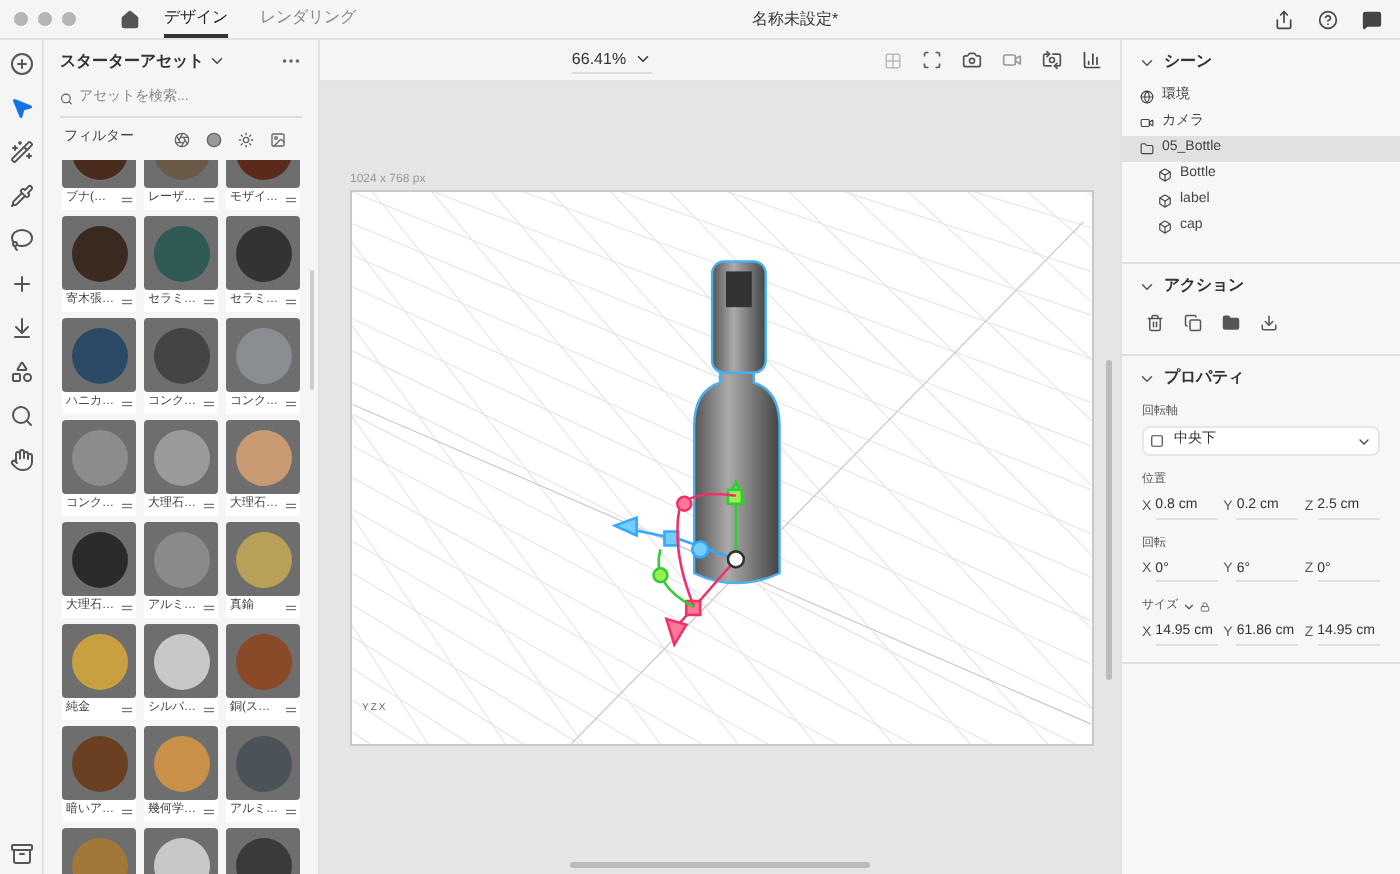  What do you see at coordinates (1157, 441) in the screenshot?
I see `square-icon` at bounding box center [1157, 441].